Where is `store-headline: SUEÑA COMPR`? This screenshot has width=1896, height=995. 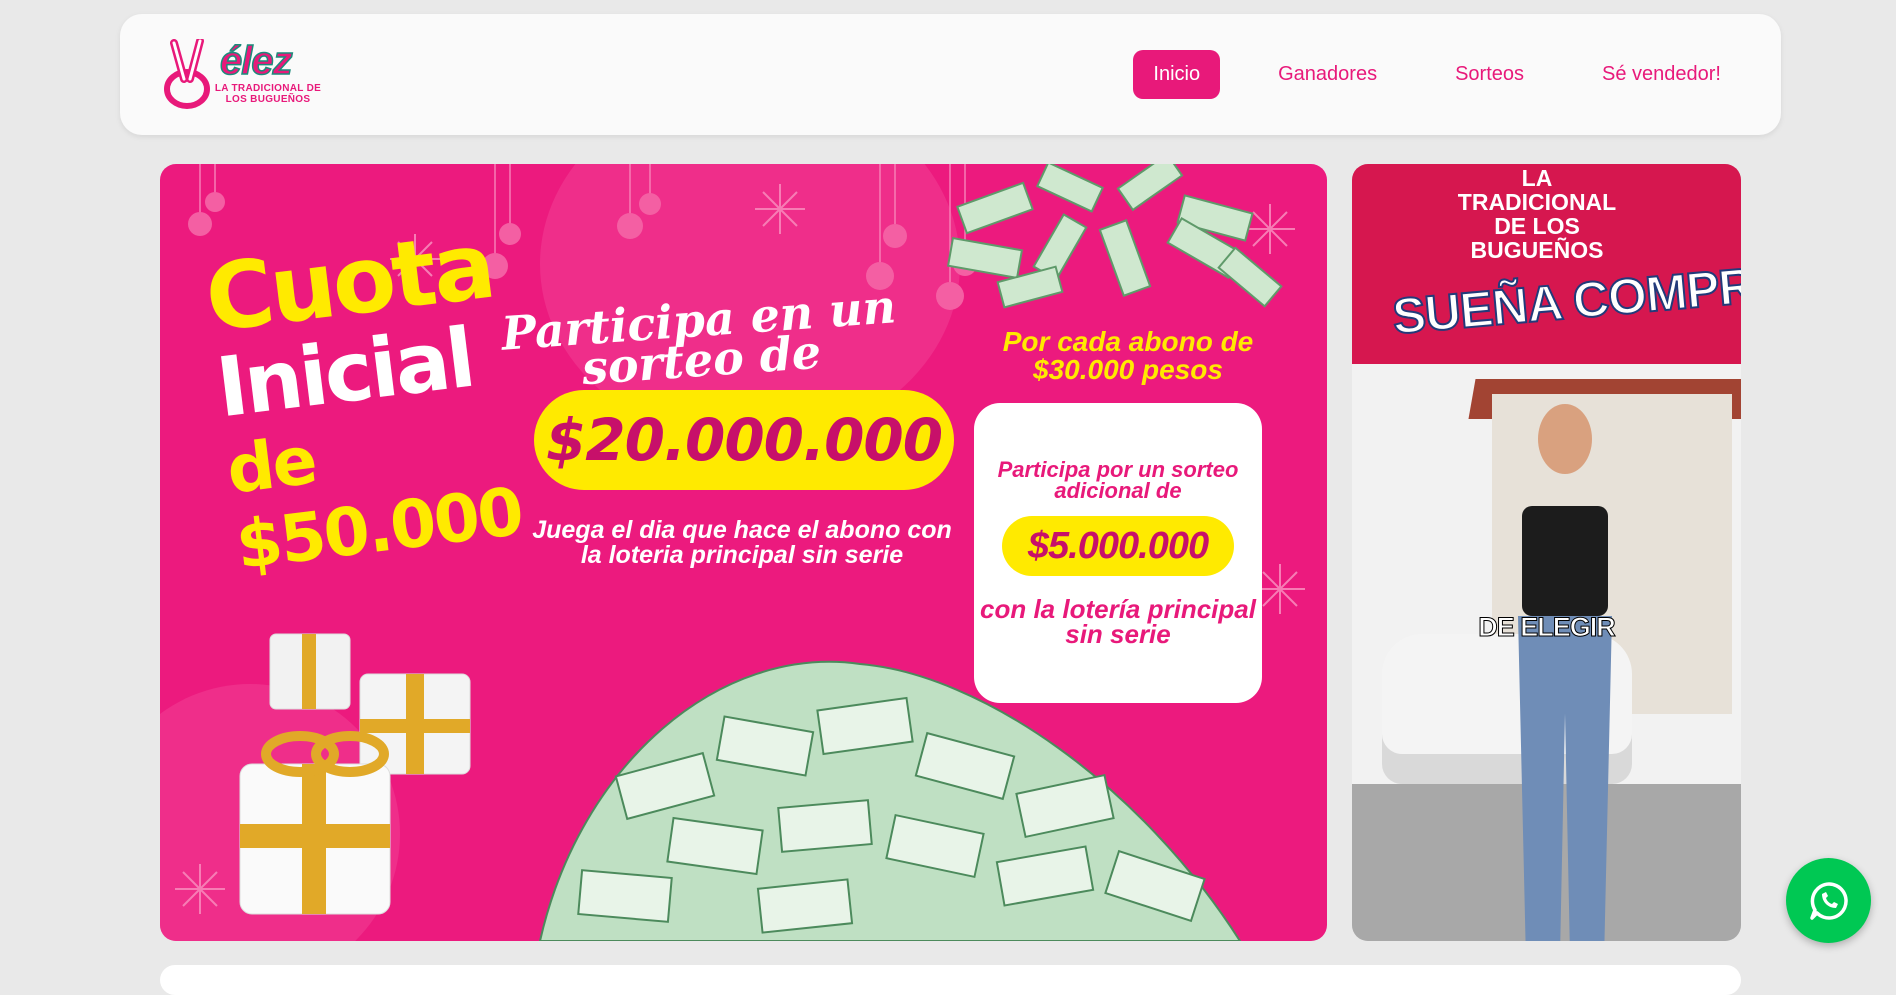 store-headline: SUEÑA COMPR is located at coordinates (1565, 300).